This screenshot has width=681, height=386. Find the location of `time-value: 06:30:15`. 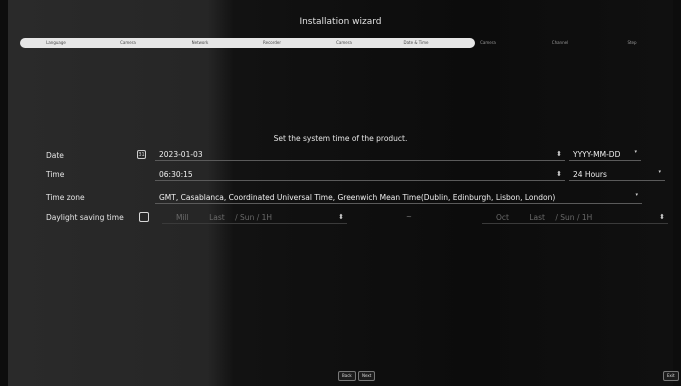

time-value: 06:30:15 is located at coordinates (176, 174).